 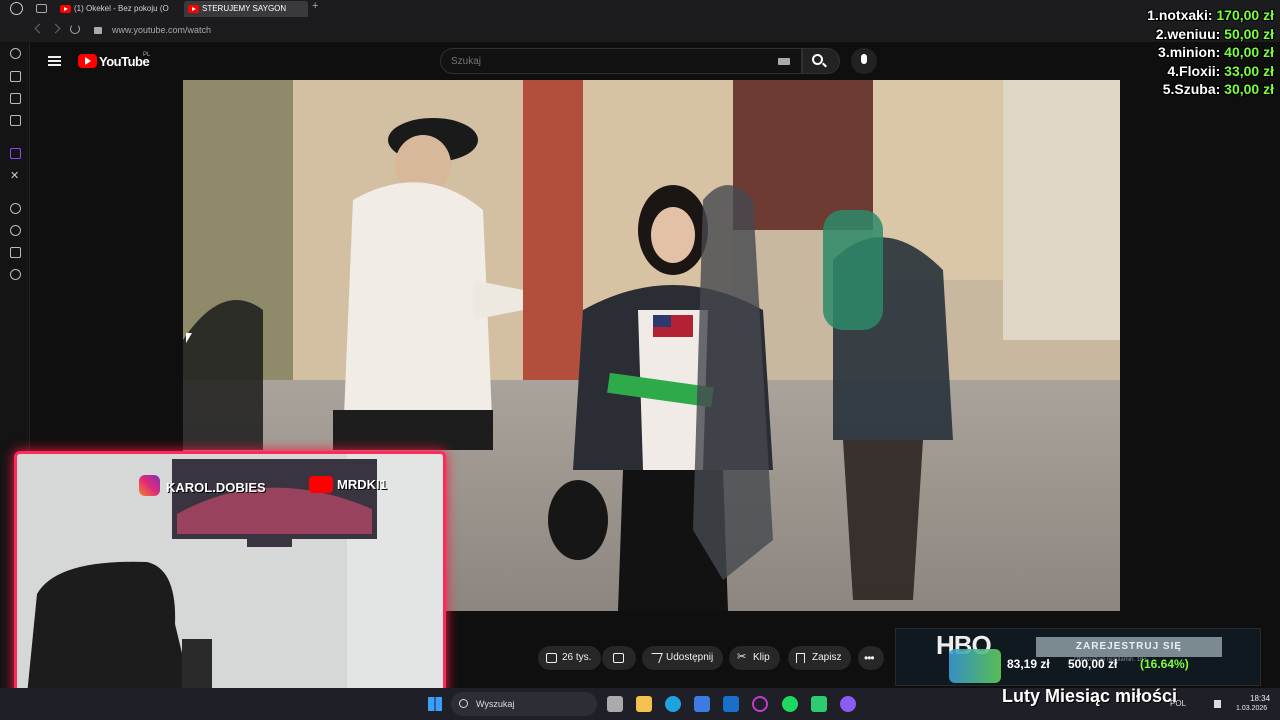 What do you see at coordinates (14, 175) in the screenshot?
I see `x-icon: ✕` at bounding box center [14, 175].